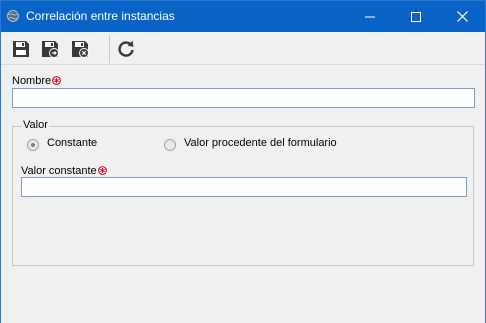 The height and width of the screenshot is (323, 486). What do you see at coordinates (109, 49) in the screenshot?
I see `toolbar-separator` at bounding box center [109, 49].